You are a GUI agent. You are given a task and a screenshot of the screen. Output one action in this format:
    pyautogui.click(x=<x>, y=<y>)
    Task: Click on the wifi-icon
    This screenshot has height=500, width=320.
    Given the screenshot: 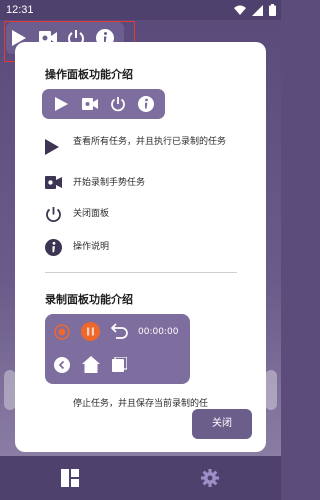 What is the action you would take?
    pyautogui.click(x=240, y=10)
    